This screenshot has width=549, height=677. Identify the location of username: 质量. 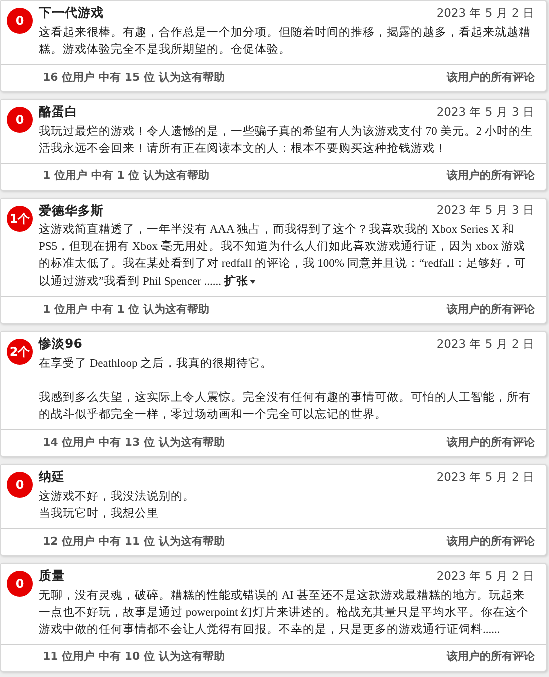
(52, 576).